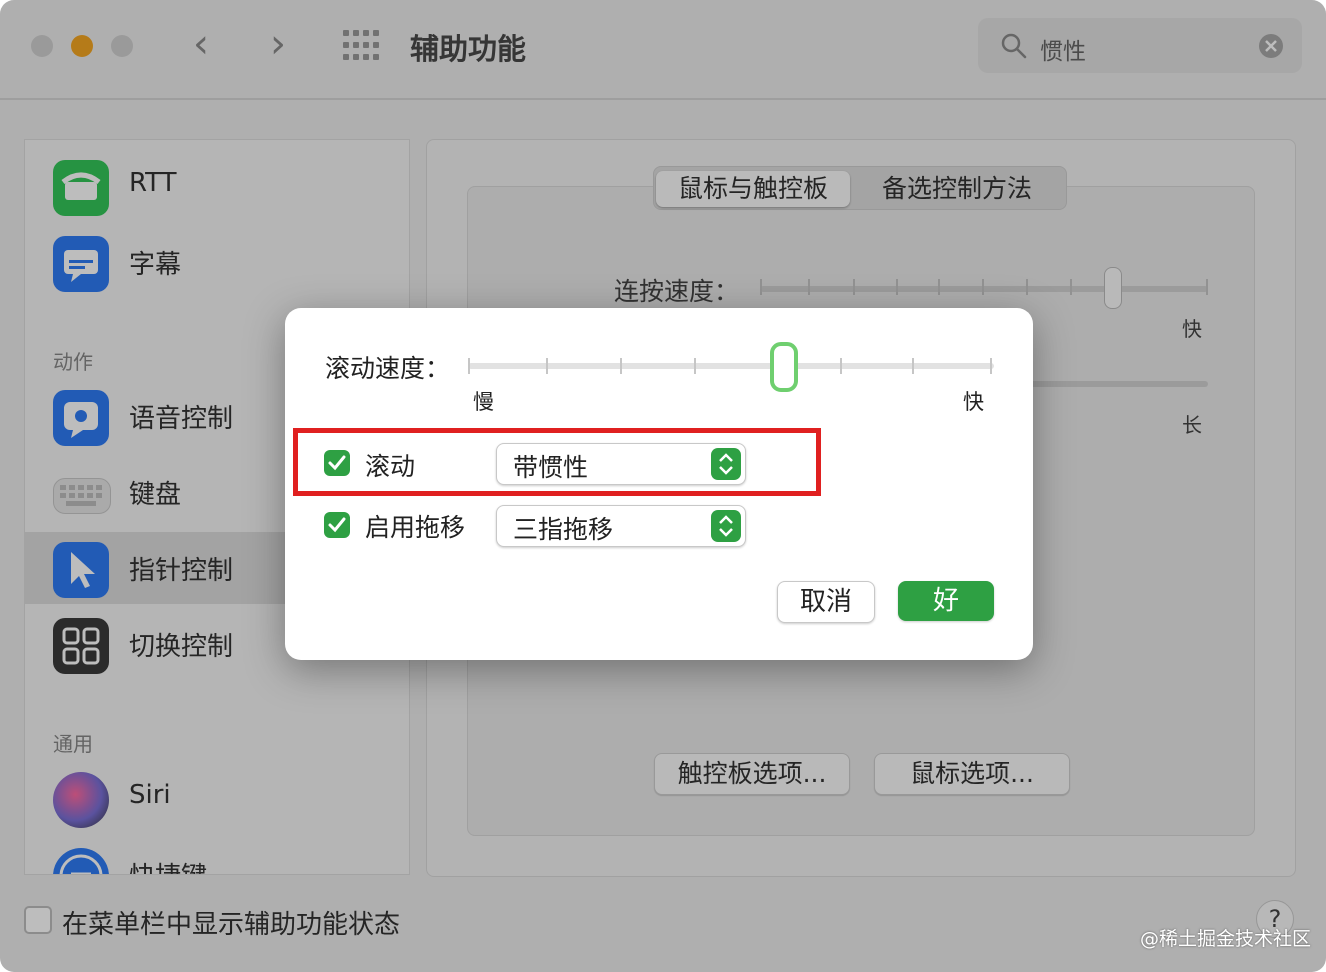 This screenshot has height=972, width=1326. What do you see at coordinates (483, 402) in the screenshot?
I see `slow-label: 慢` at bounding box center [483, 402].